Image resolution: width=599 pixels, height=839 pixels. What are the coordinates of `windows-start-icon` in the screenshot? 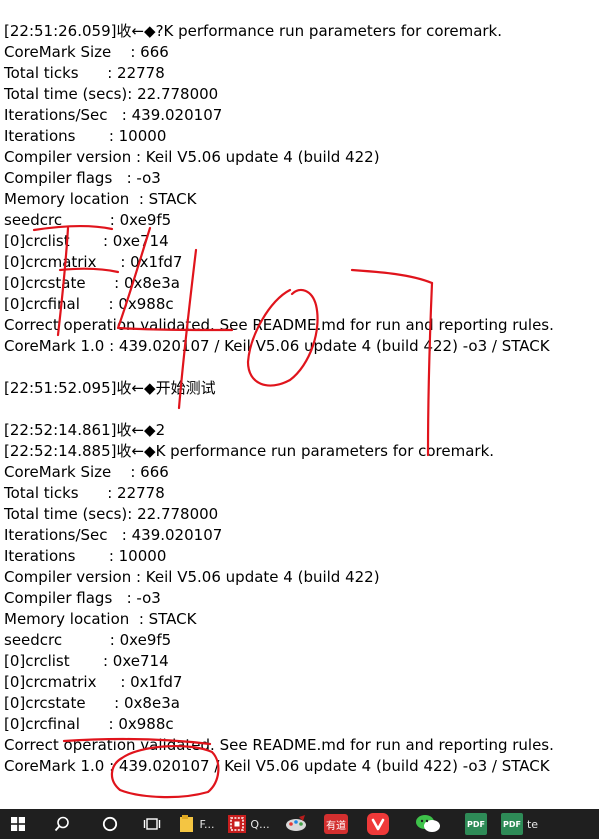 It's located at (18, 824).